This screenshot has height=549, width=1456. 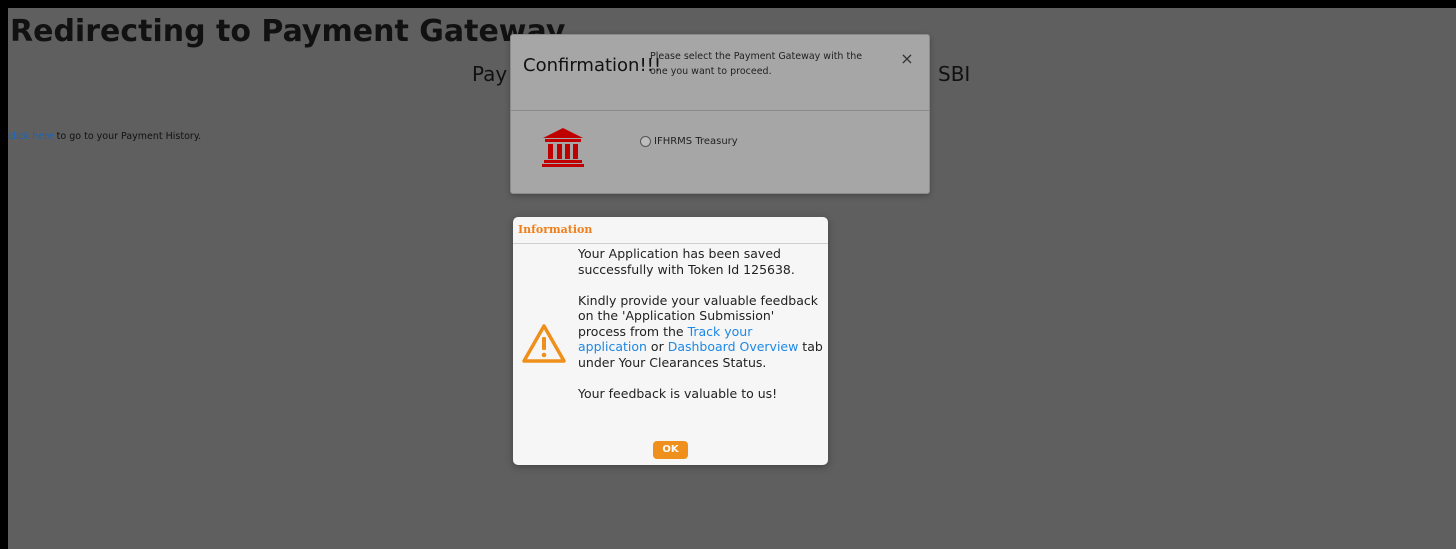 I want to click on close-icon: ×, so click(x=907, y=59).